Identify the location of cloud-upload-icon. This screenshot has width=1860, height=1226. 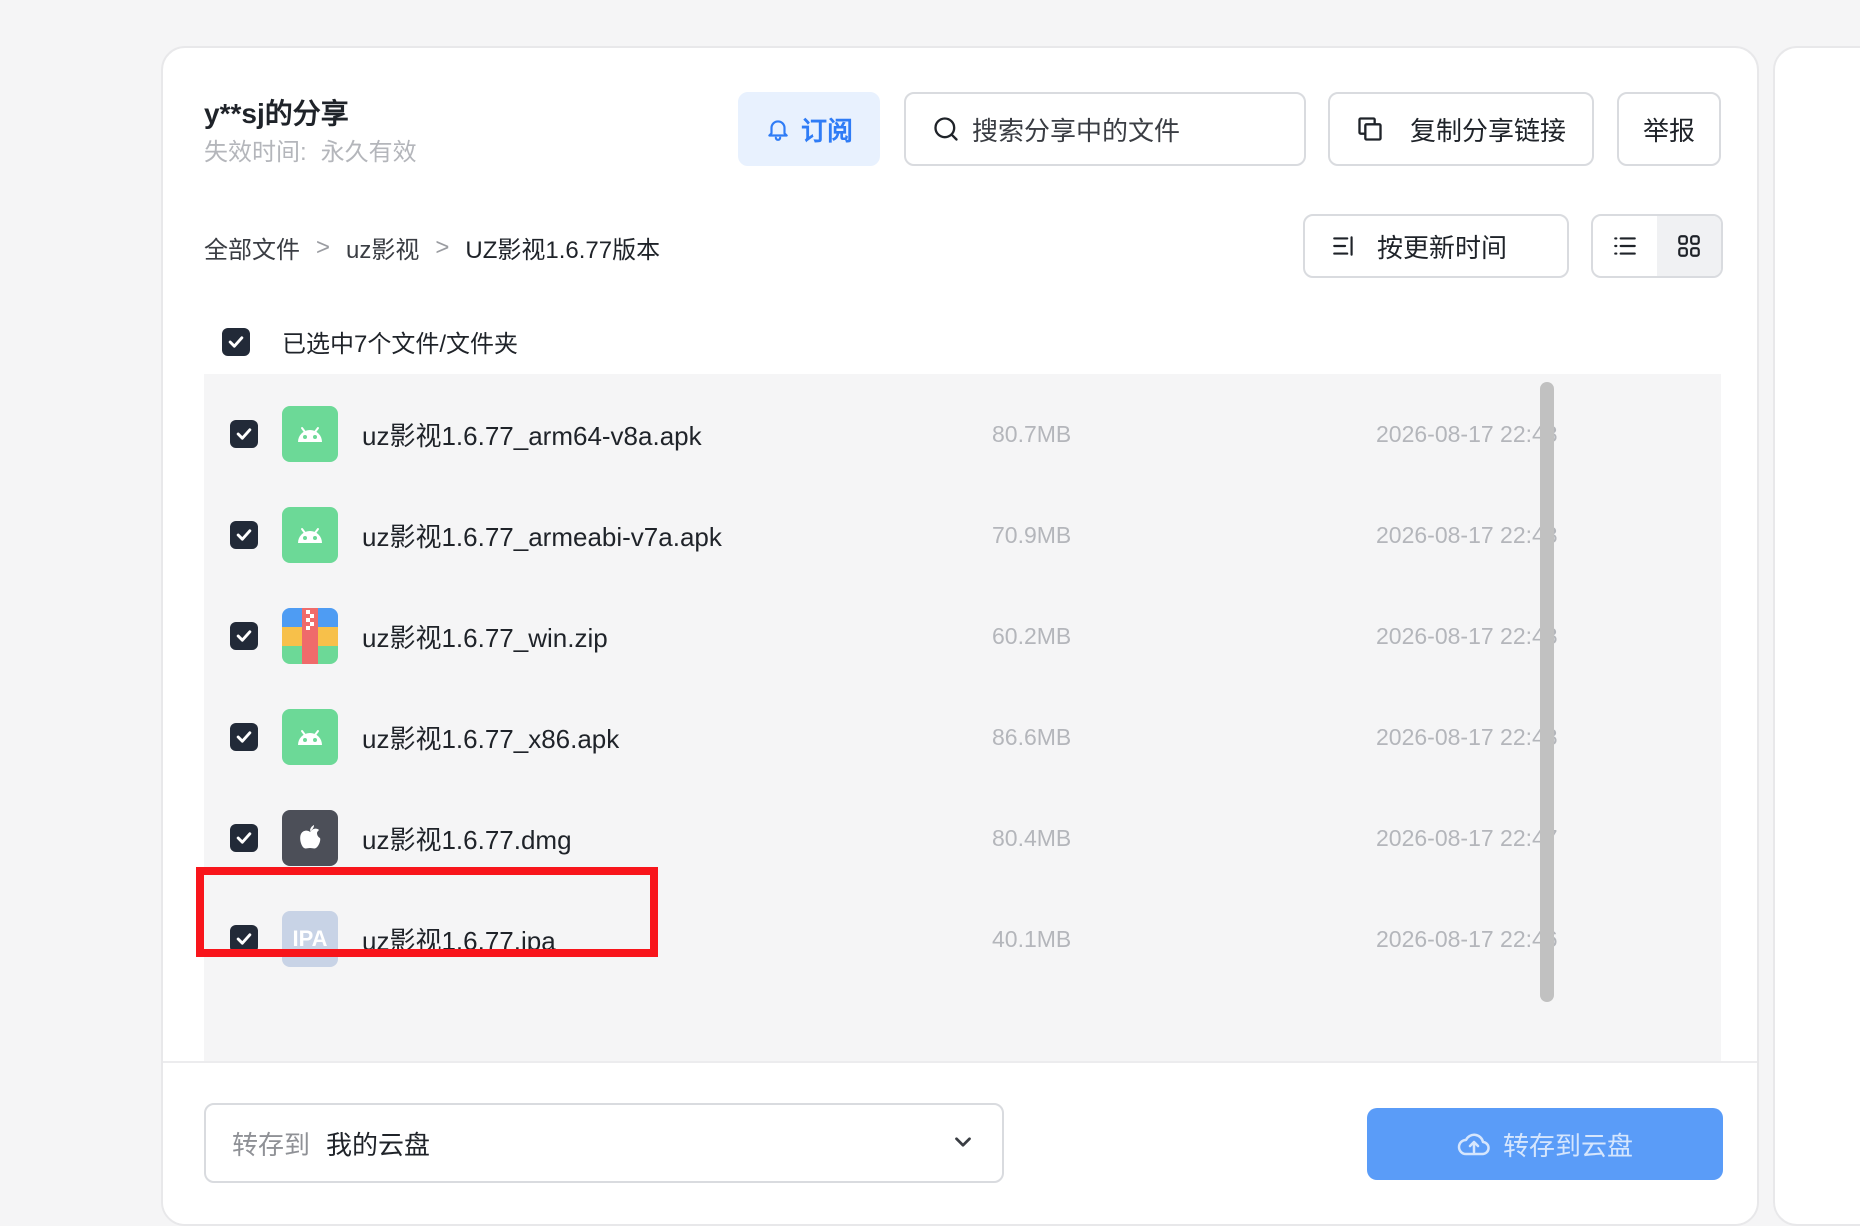
(1473, 1144).